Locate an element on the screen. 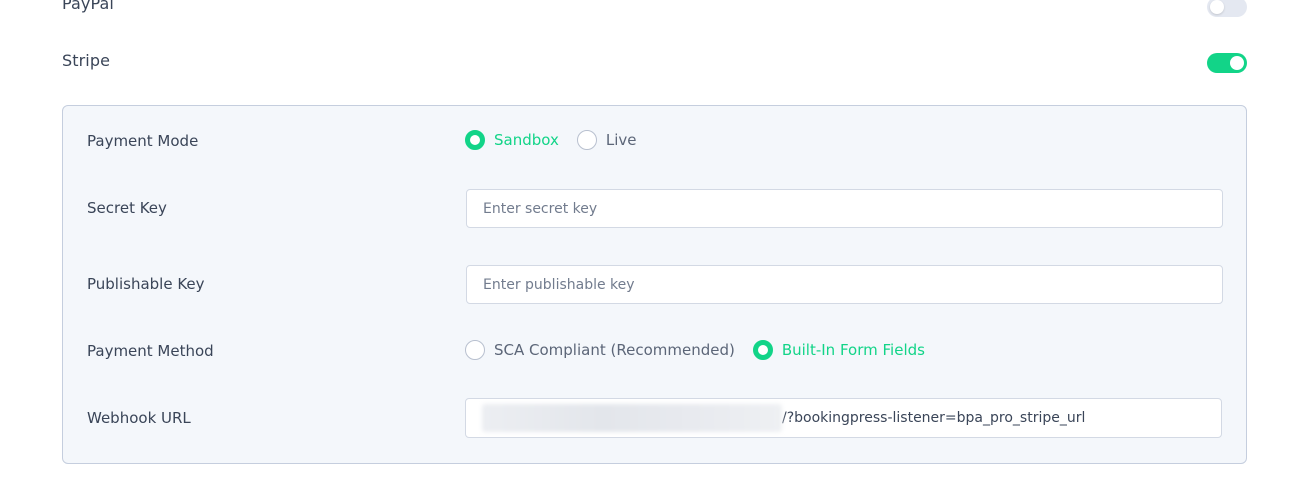 Image resolution: width=1296 pixels, height=500 pixels. secret-key-input is located at coordinates (844, 208).